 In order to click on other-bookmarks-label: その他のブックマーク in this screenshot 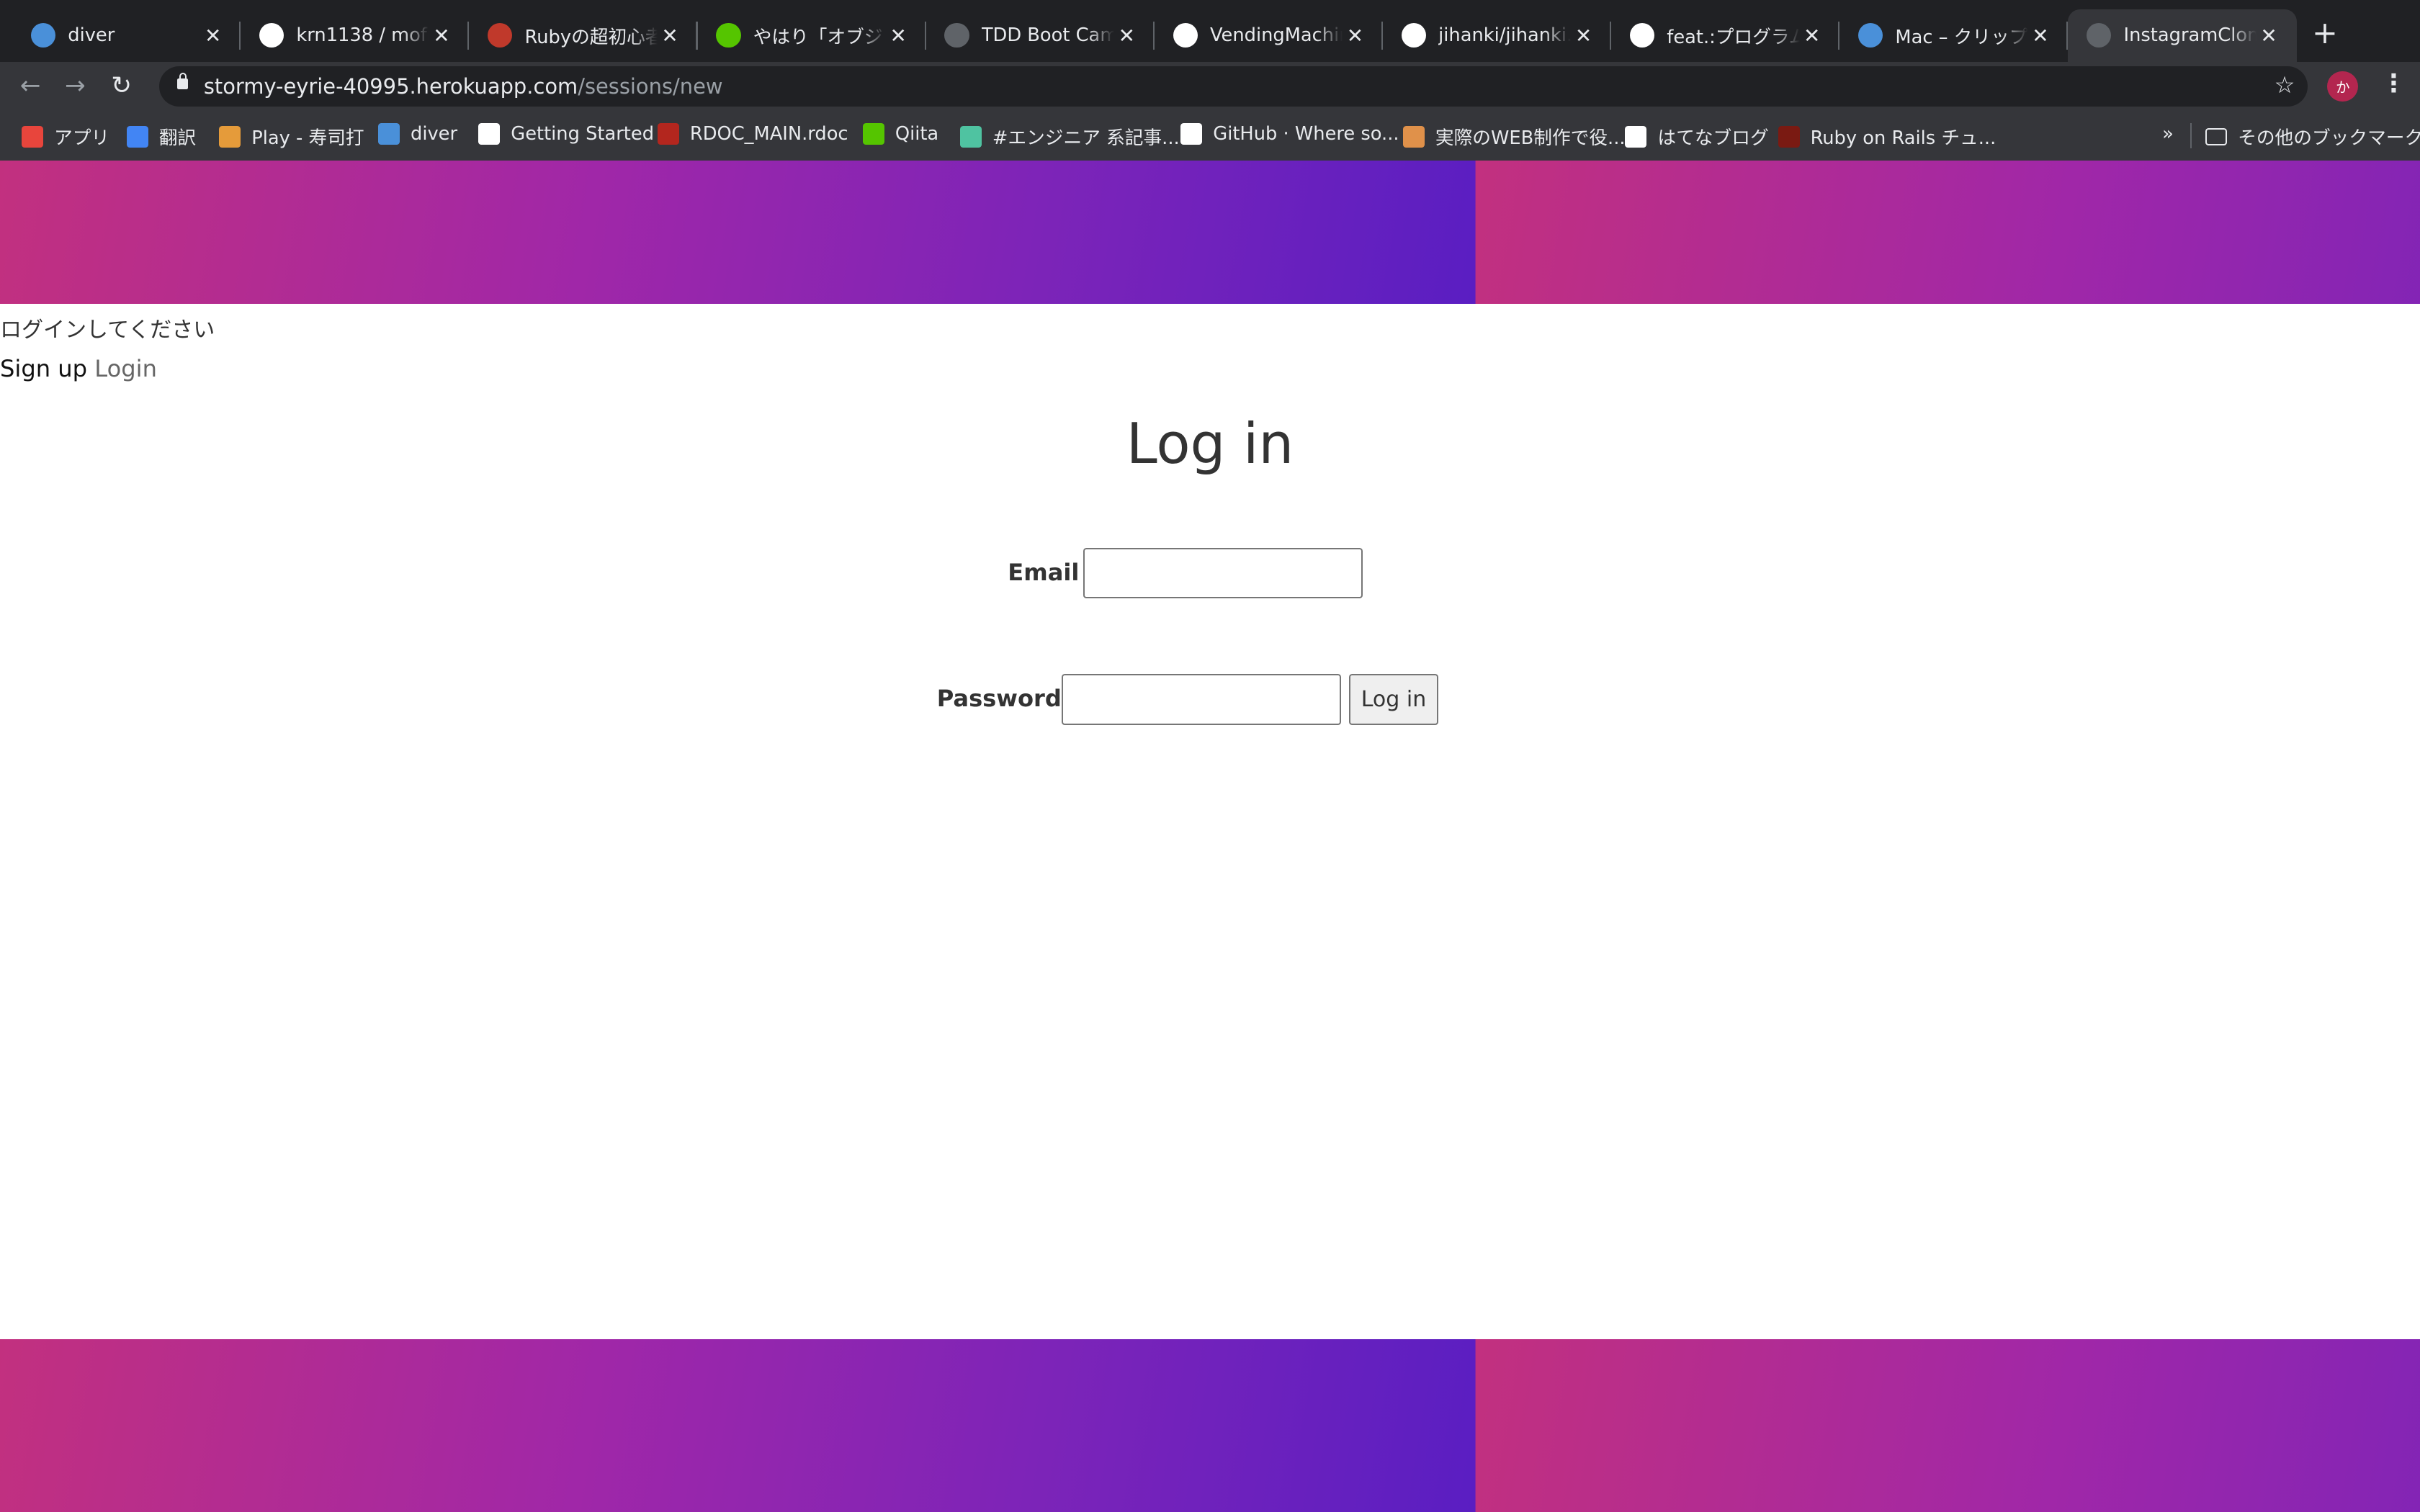, I will do `click(2329, 138)`.